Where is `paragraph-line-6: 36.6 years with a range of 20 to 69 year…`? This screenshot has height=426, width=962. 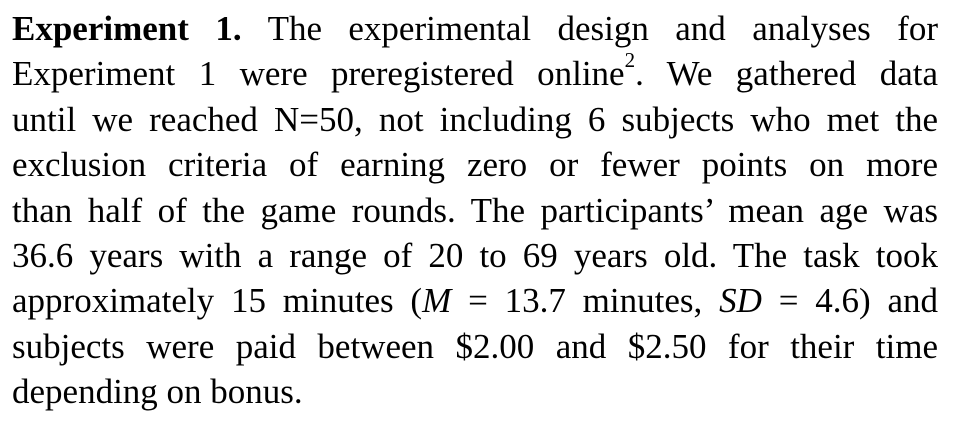 paragraph-line-6: 36.6 years with a range of 20 to 69 year… is located at coordinates (475, 256).